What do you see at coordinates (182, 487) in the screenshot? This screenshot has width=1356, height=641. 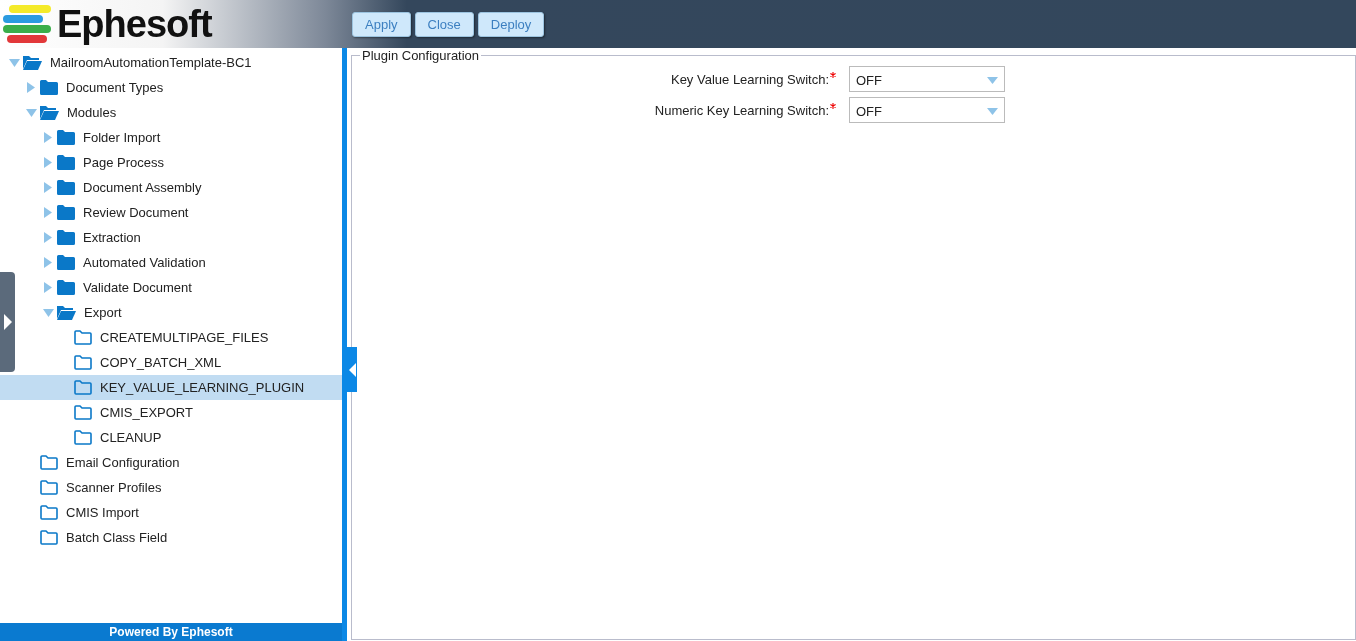 I see `tree-item: Scanner Profiles` at bounding box center [182, 487].